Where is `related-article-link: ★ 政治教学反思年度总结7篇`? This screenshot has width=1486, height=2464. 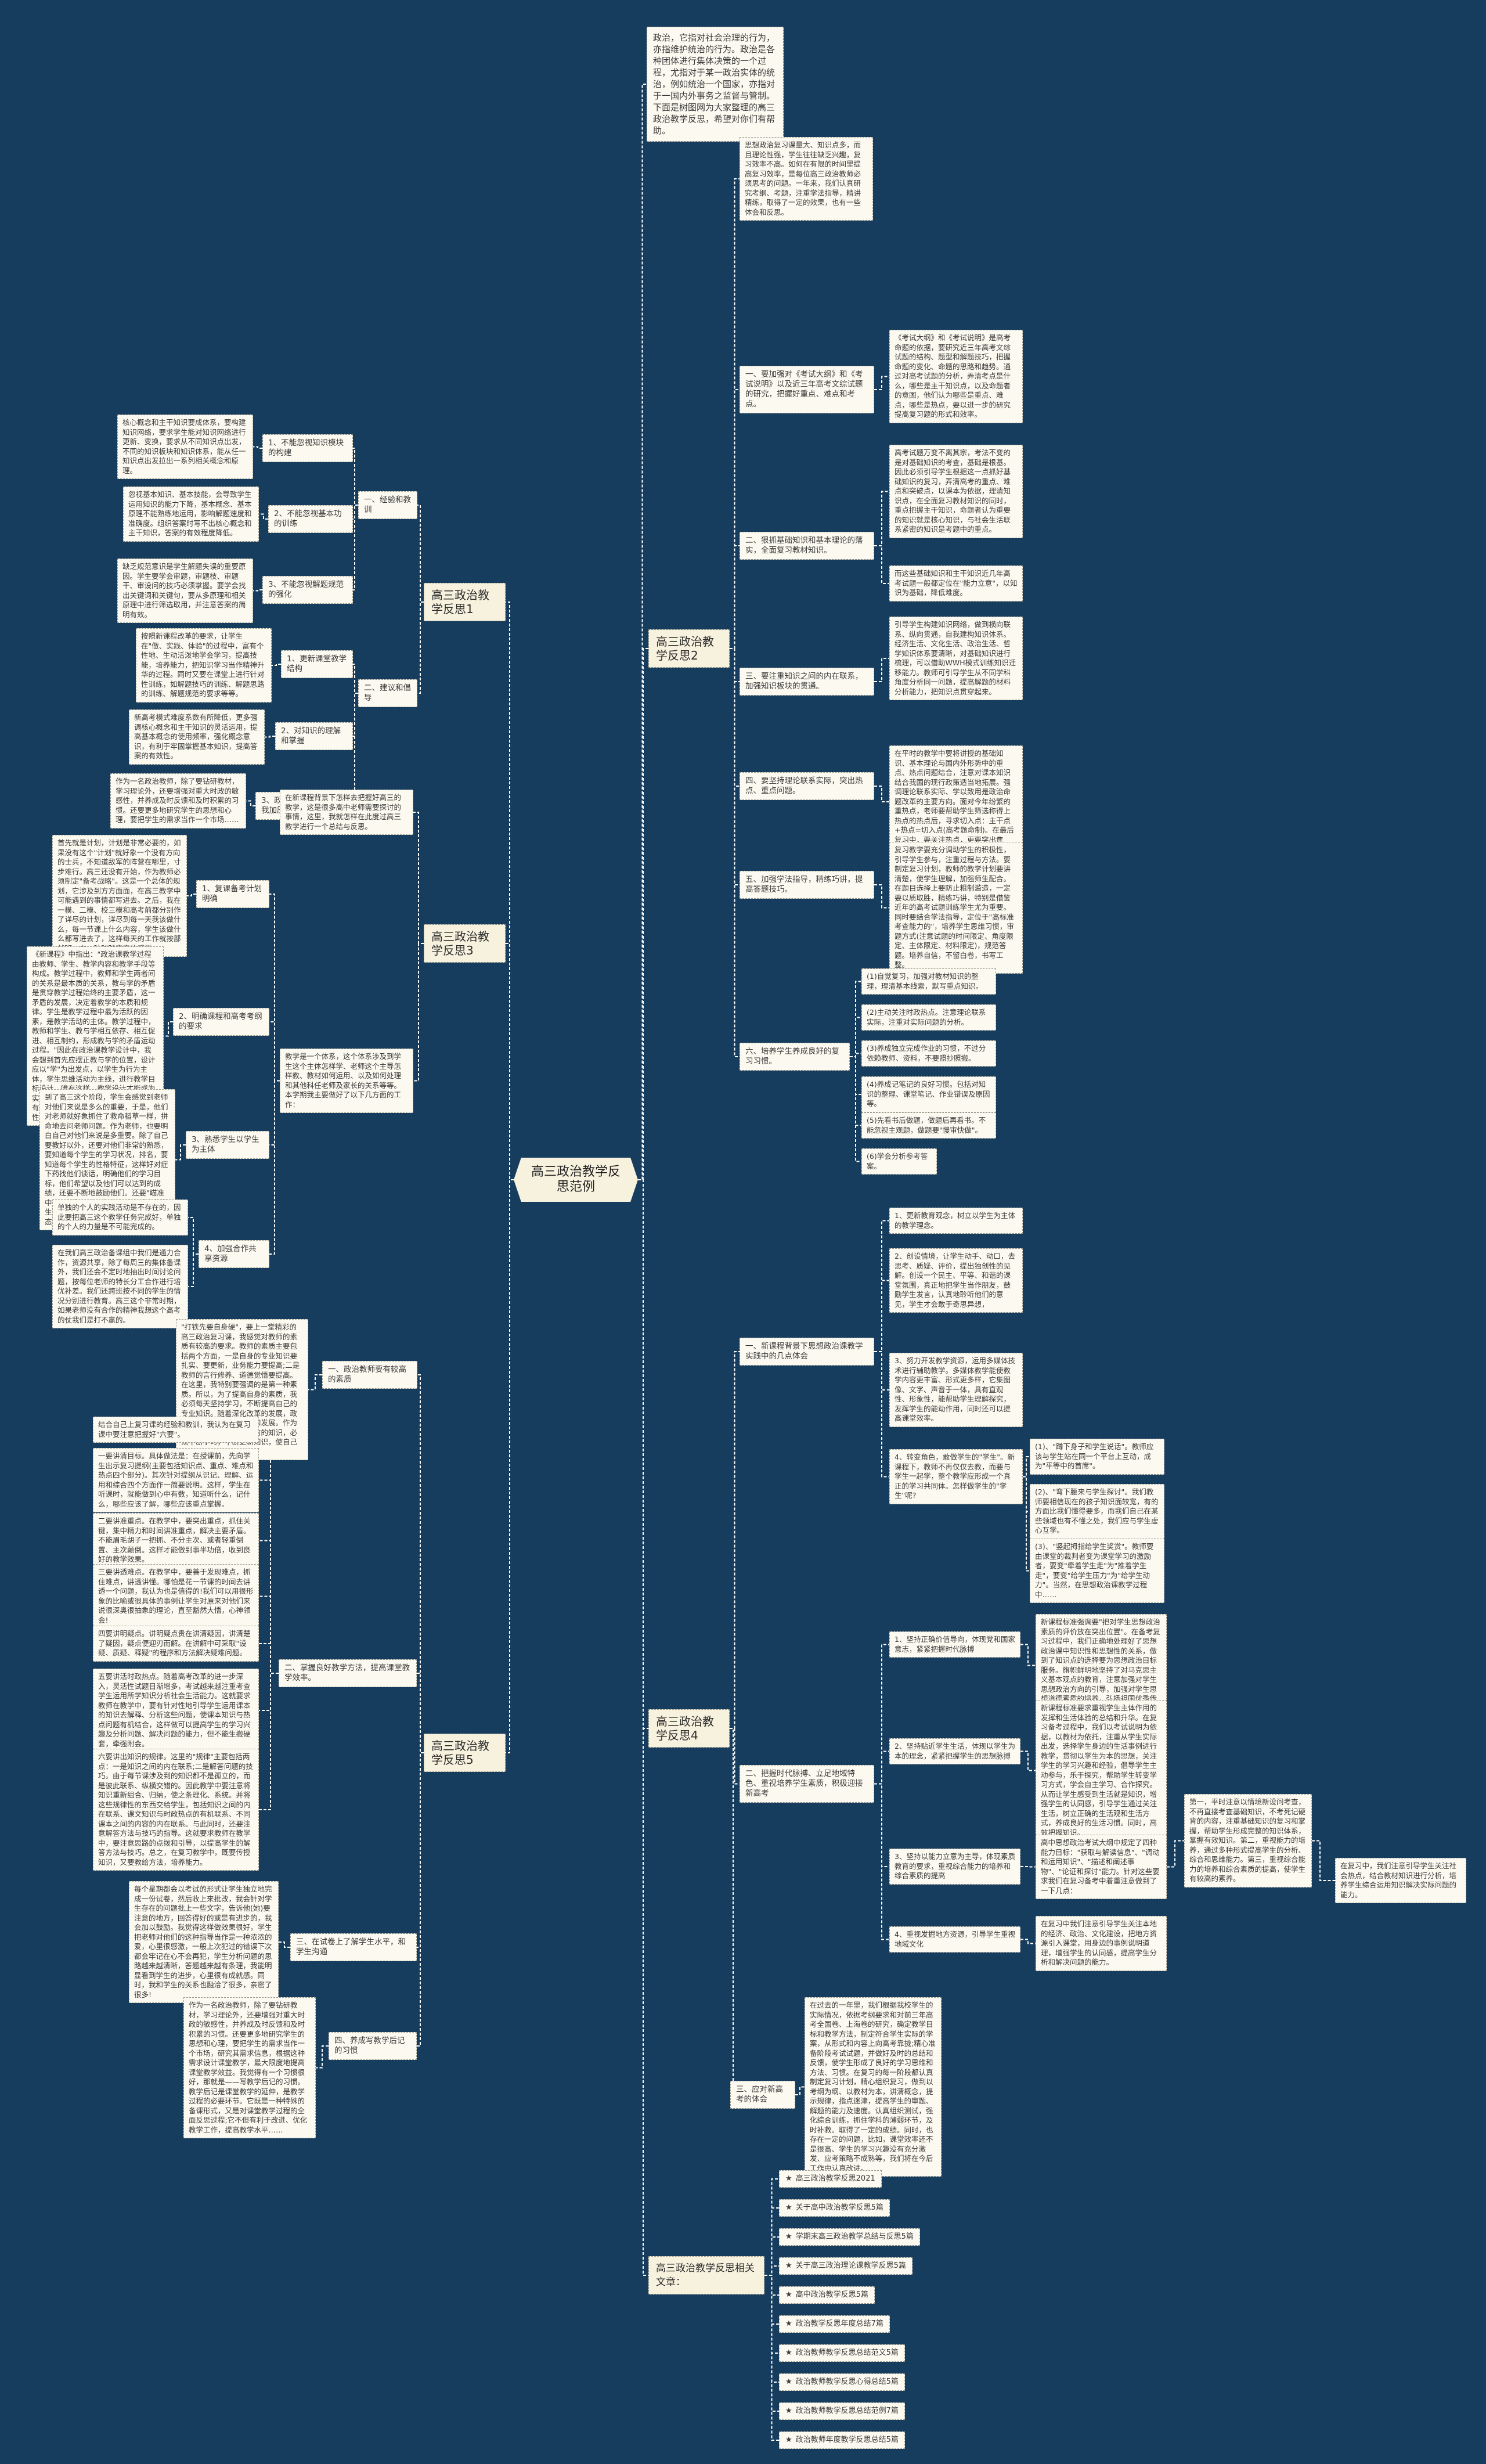 related-article-link: ★ 政治教学反思年度总结7篇 is located at coordinates (834, 2324).